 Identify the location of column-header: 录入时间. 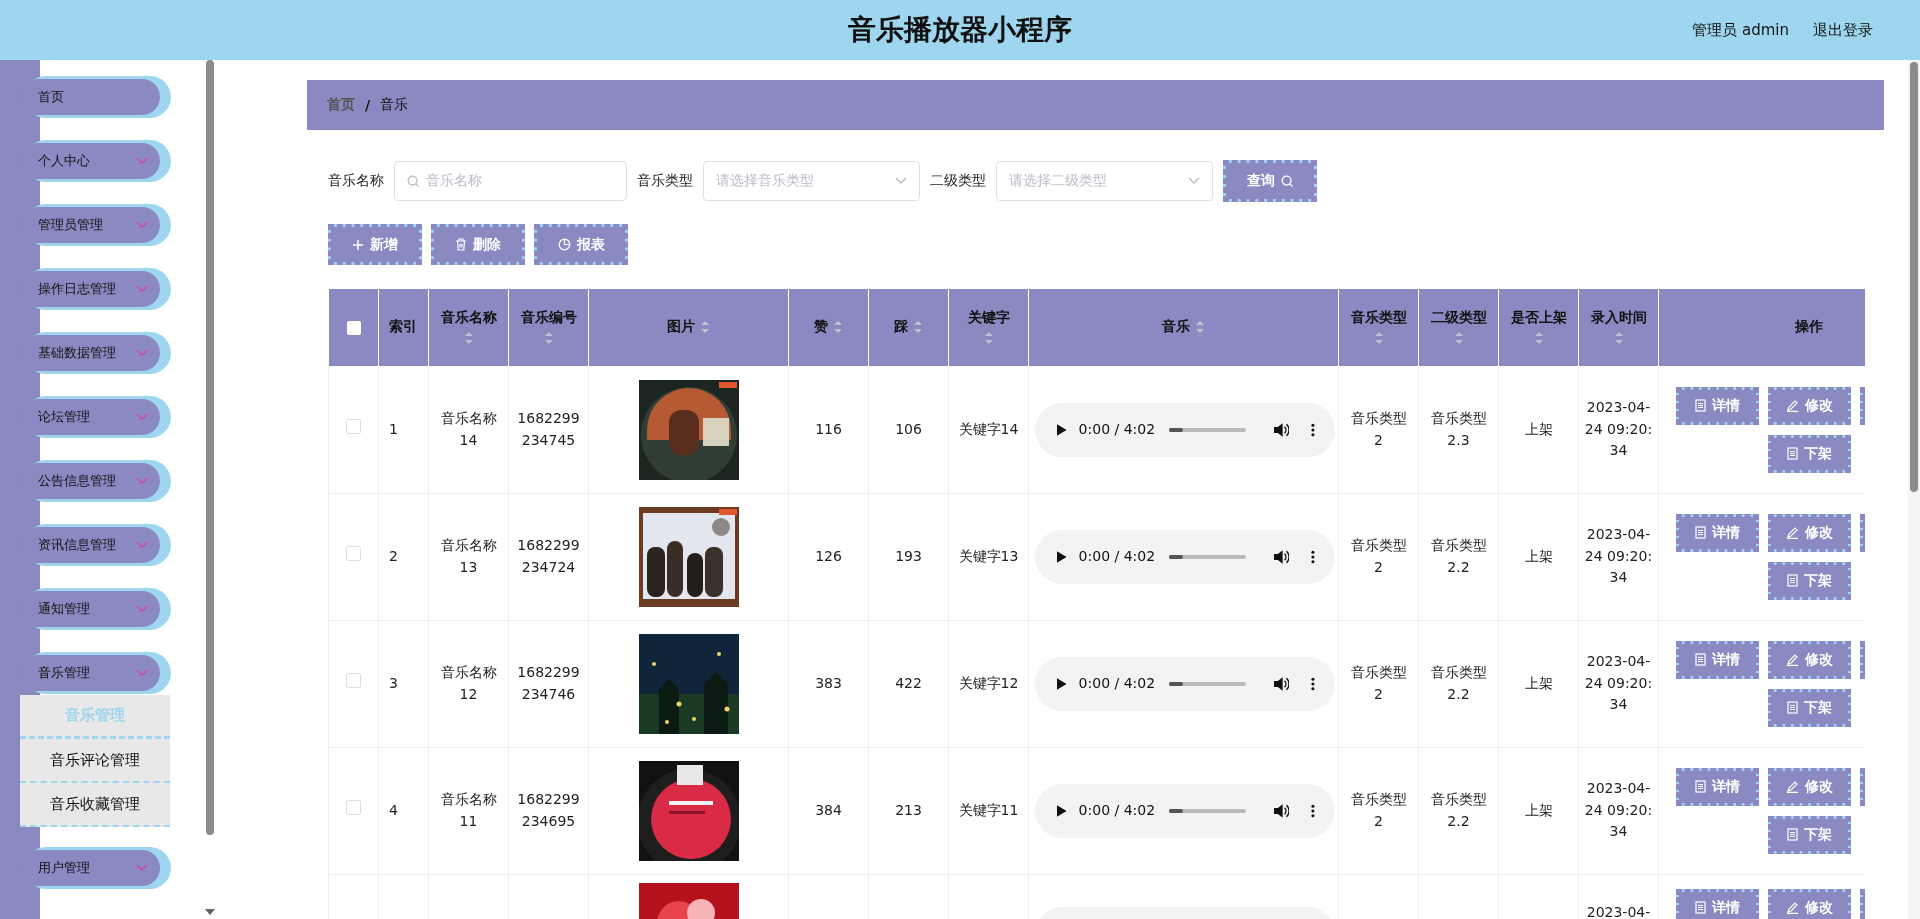
(1618, 327).